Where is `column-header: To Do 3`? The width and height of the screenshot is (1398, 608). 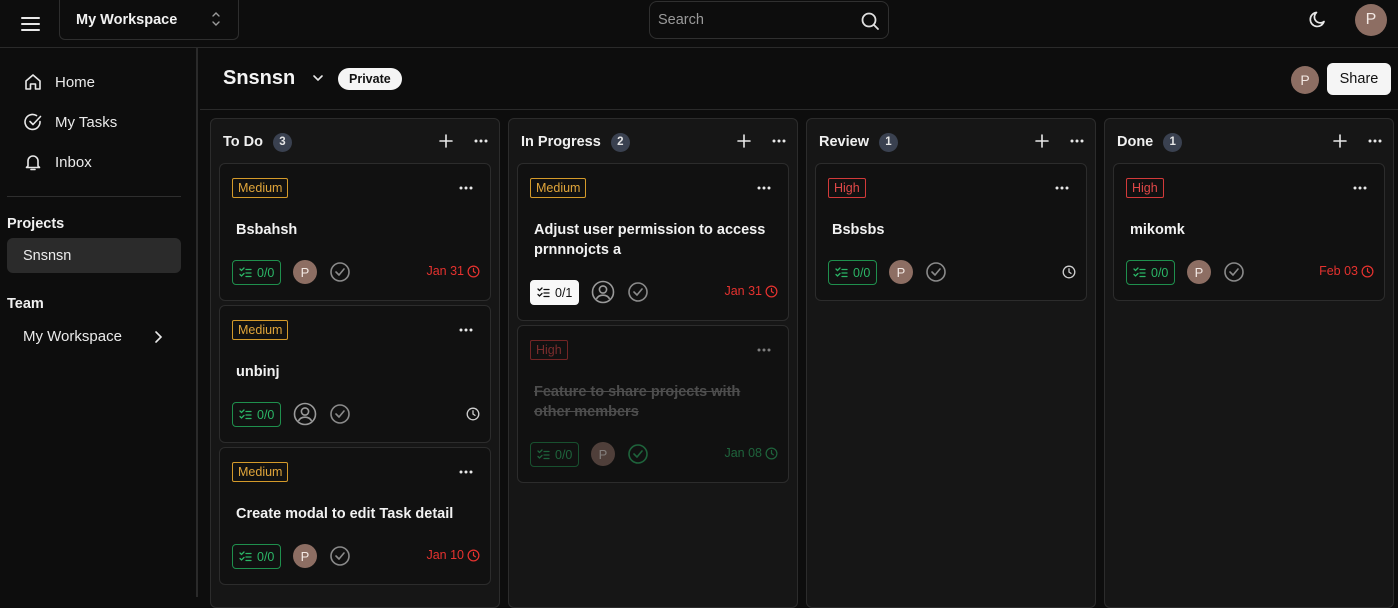 column-header: To Do 3 is located at coordinates (356, 142).